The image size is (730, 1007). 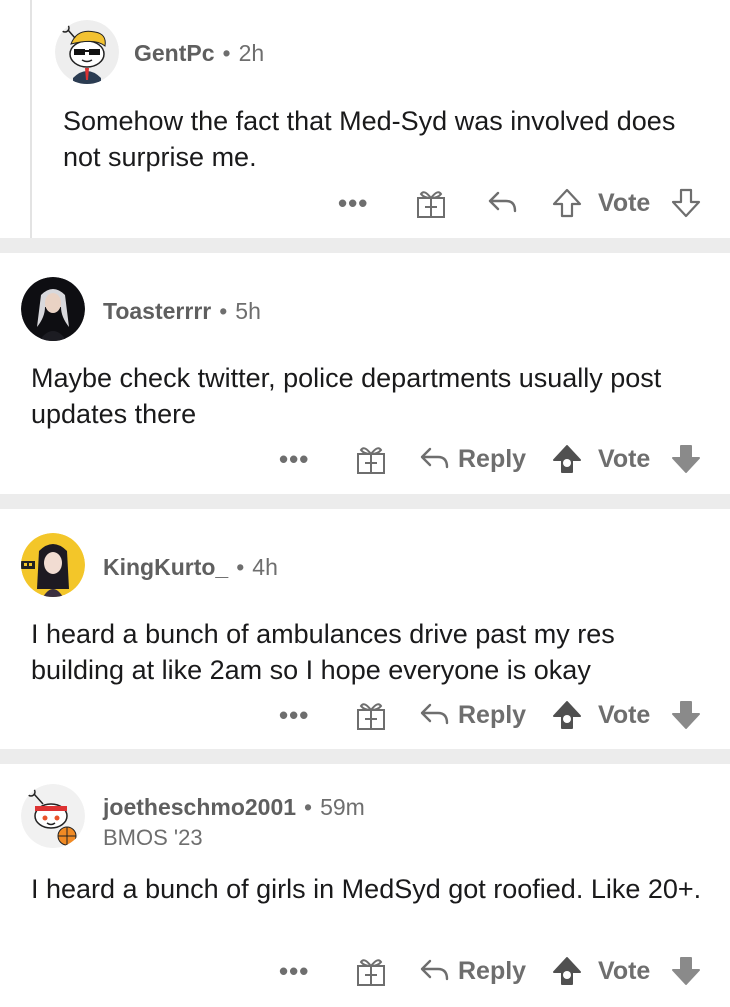 What do you see at coordinates (342, 807) in the screenshot?
I see `timestamp: 59m` at bounding box center [342, 807].